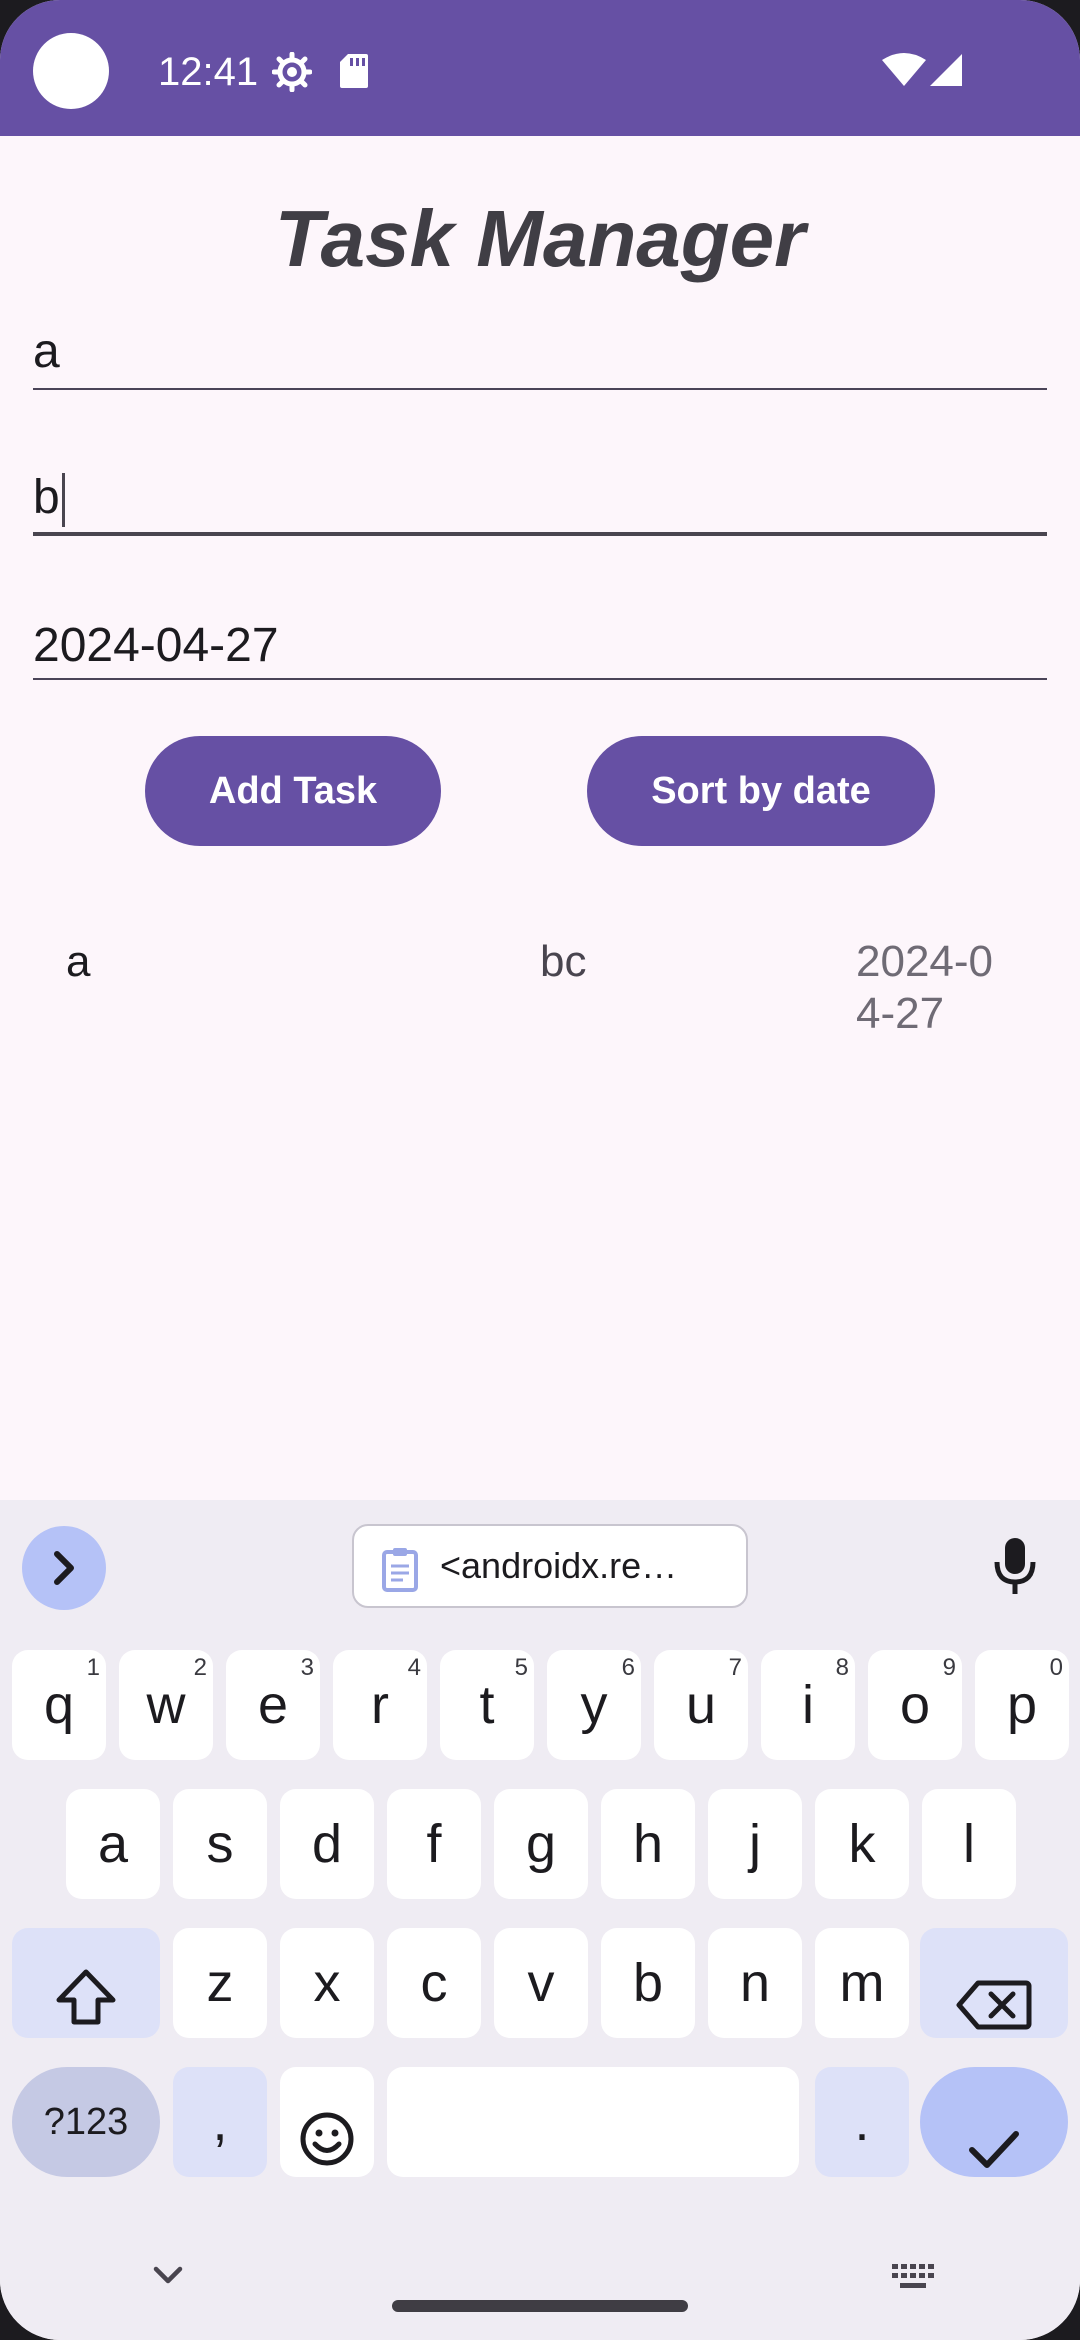 The width and height of the screenshot is (1080, 2340). Describe the element at coordinates (994, 2154) in the screenshot. I see `checkmark-icon` at that location.